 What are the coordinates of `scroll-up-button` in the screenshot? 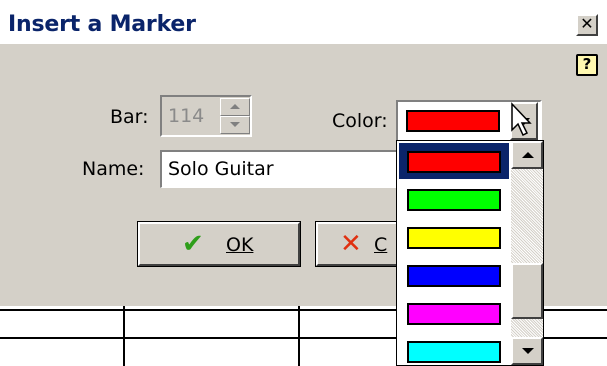 It's located at (527, 155).